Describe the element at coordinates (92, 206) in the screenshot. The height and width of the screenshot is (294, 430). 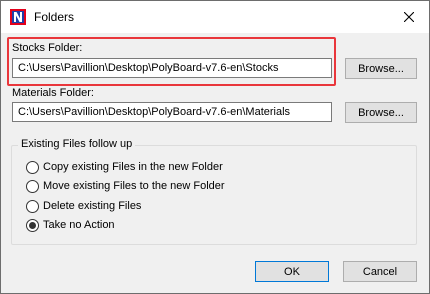
I see `radio-label: Delete existing Files` at that location.